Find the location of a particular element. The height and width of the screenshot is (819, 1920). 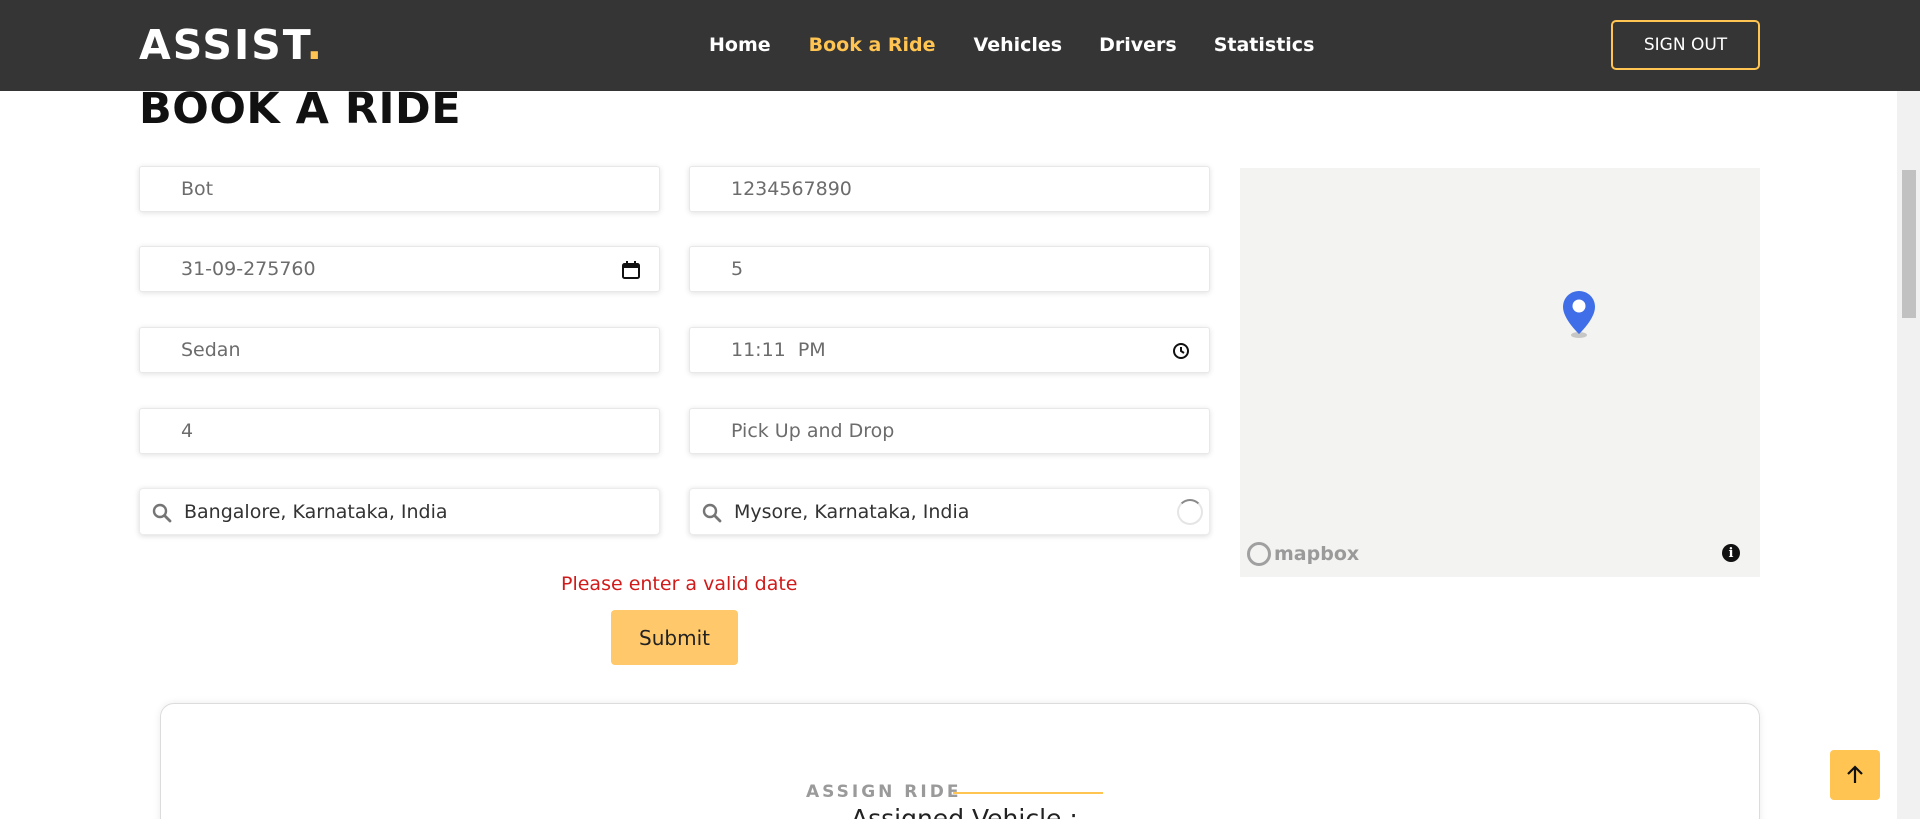

mapbox-logo-mark is located at coordinates (1259, 554).